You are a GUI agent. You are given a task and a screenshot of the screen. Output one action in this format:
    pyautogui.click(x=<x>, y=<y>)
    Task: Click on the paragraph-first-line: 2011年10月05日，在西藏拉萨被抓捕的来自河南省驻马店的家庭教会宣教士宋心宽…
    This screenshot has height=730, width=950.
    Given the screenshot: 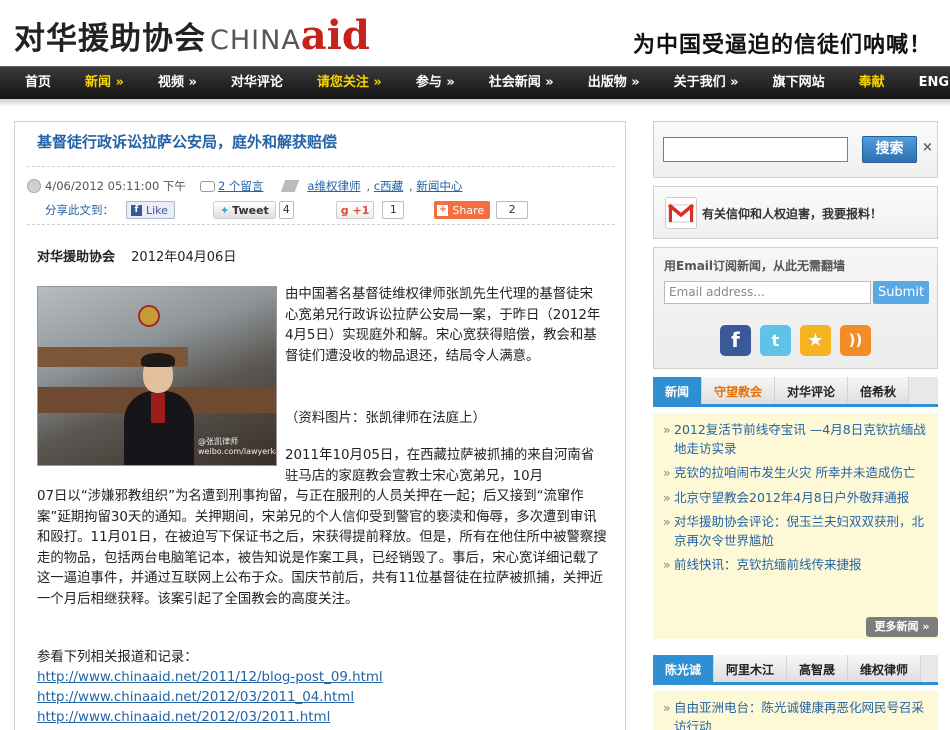 What is the action you would take?
    pyautogui.click(x=440, y=466)
    